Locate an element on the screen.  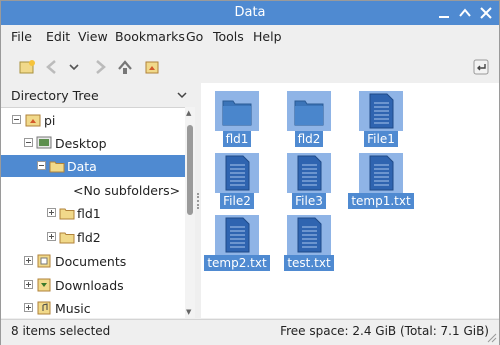
file-item-file3: File3 is located at coordinates (309, 182).